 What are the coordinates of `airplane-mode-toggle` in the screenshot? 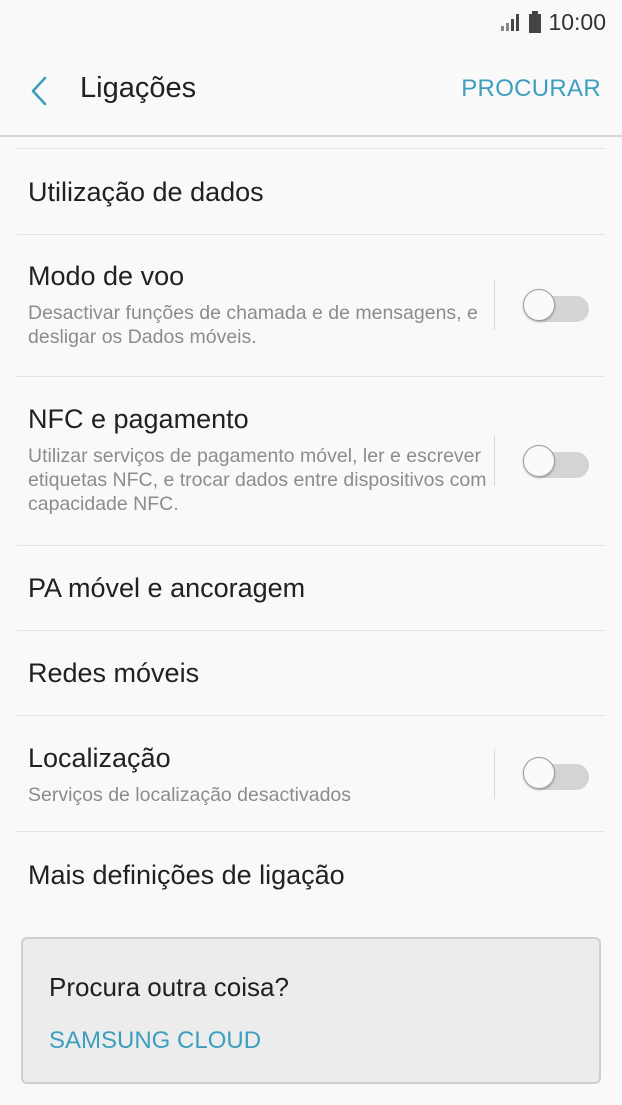 It's located at (556, 305).